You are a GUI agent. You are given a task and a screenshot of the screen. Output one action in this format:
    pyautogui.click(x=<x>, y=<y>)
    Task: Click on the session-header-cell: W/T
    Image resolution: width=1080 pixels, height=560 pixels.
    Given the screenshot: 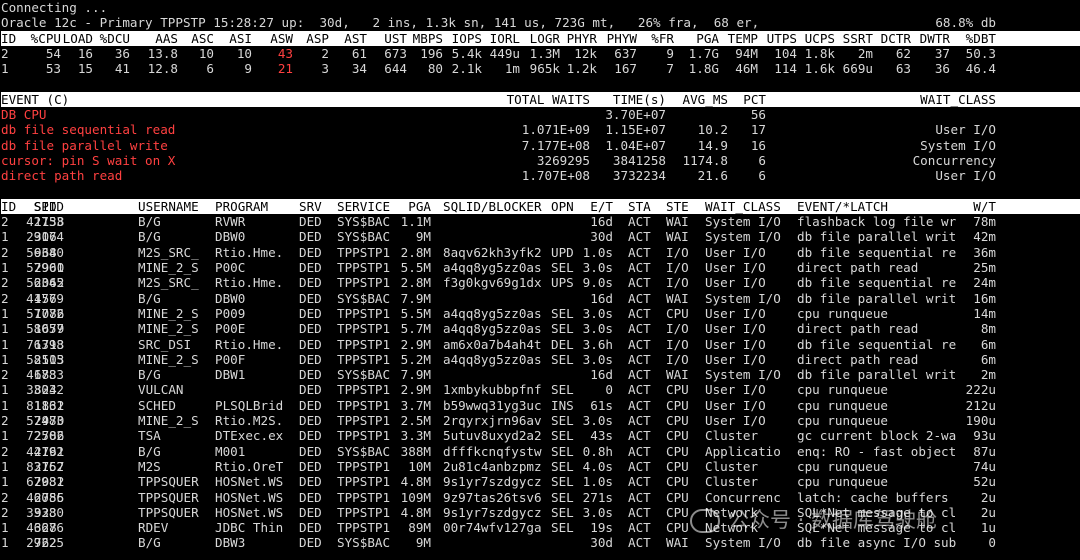 What is the action you would take?
    pyautogui.click(x=984, y=206)
    